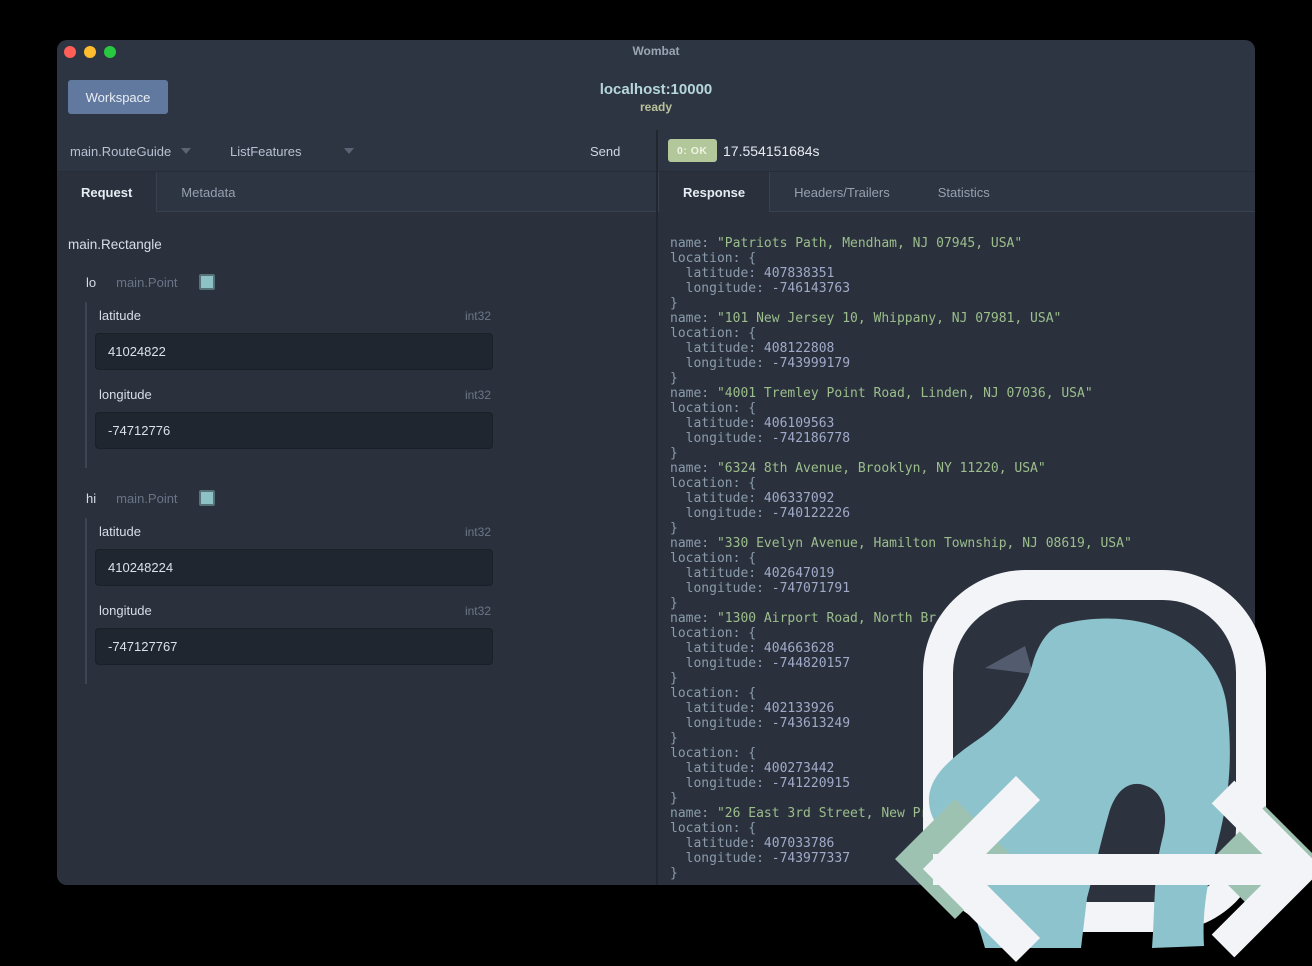  Describe the element at coordinates (714, 192) in the screenshot. I see `tab-response: Response` at that location.